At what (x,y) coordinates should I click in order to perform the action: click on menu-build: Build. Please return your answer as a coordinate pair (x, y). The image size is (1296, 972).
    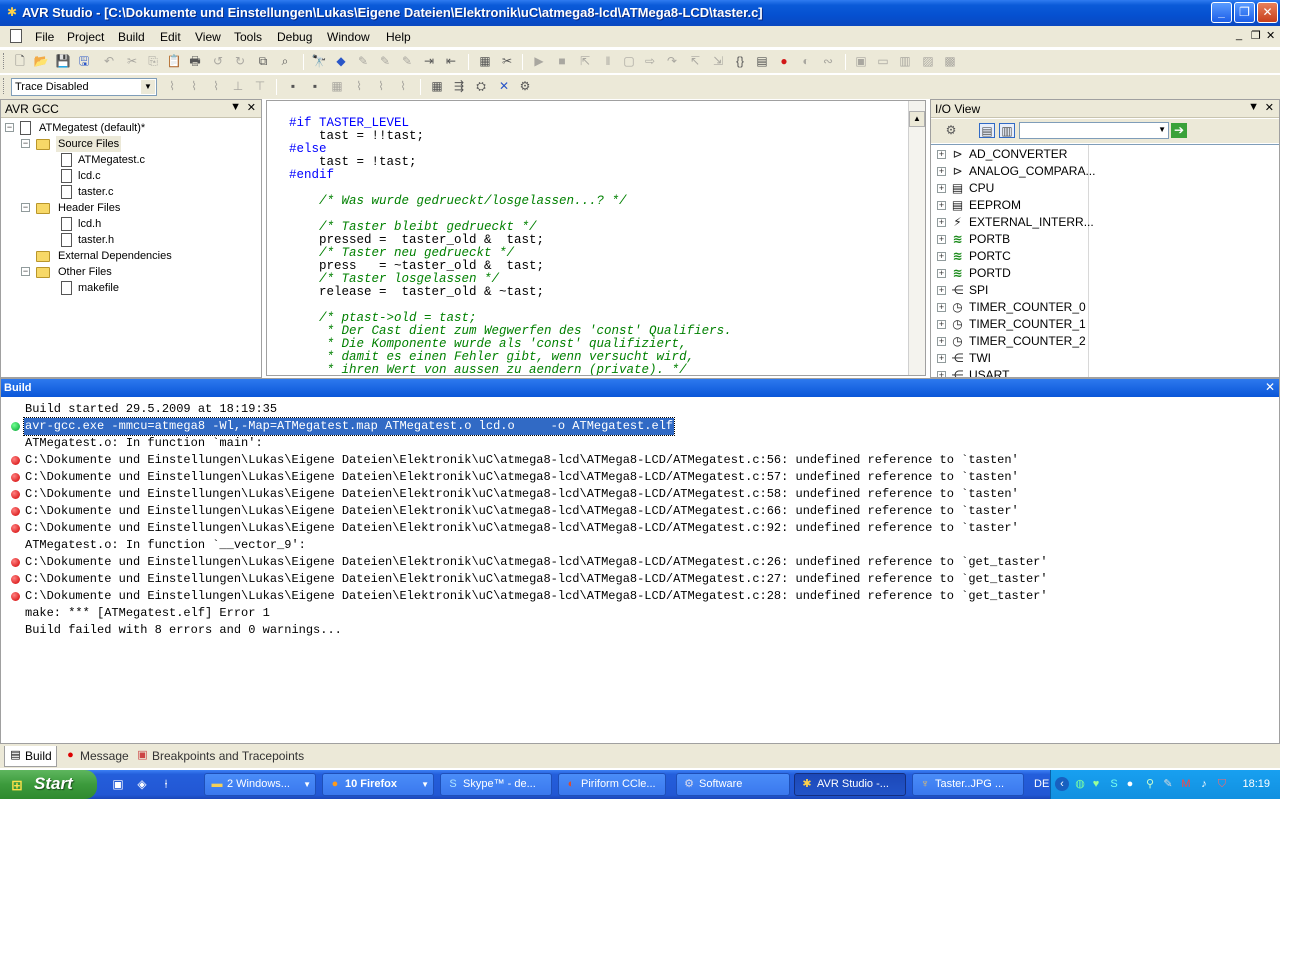
    Looking at the image, I should click on (131, 37).